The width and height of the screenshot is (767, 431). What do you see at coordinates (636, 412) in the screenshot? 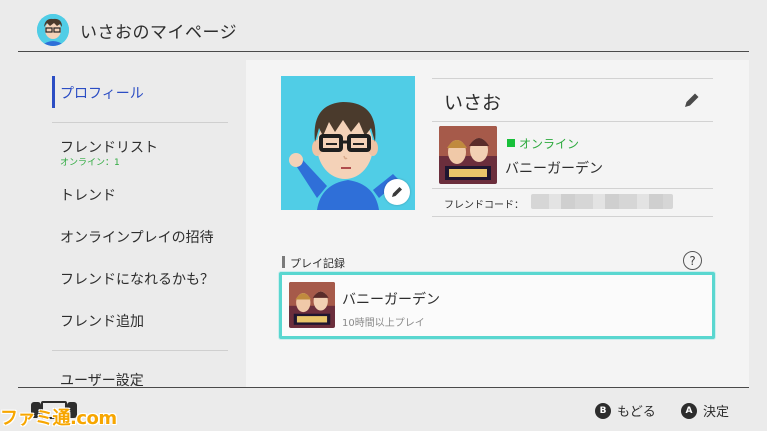
I see `back-label: もどる` at bounding box center [636, 412].